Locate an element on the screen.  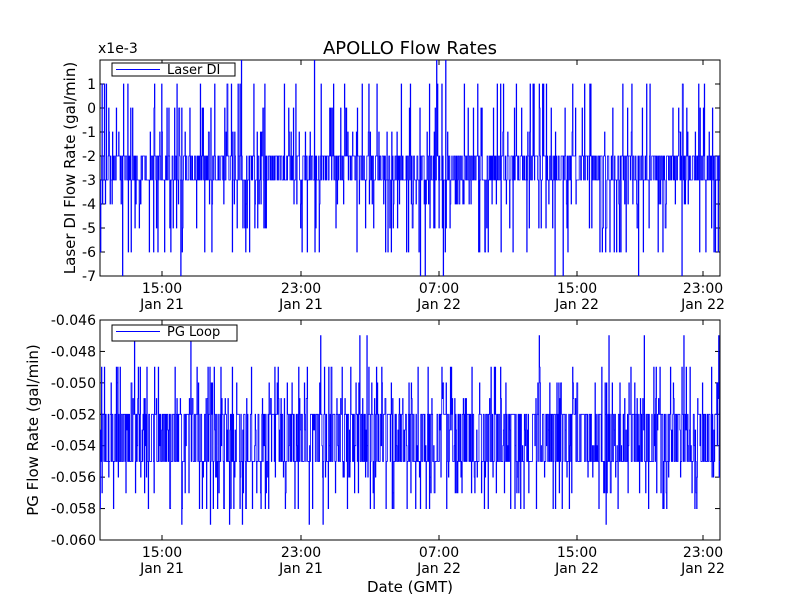
y-tick-label: 0 is located at coordinates (91, 109).